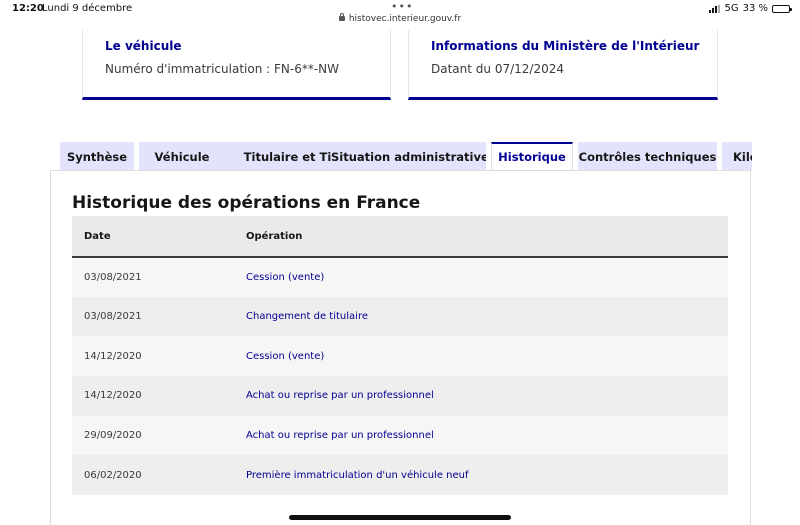  Describe the element at coordinates (737, 156) in the screenshot. I see `tab-kilometrage: Kilométrage` at that location.